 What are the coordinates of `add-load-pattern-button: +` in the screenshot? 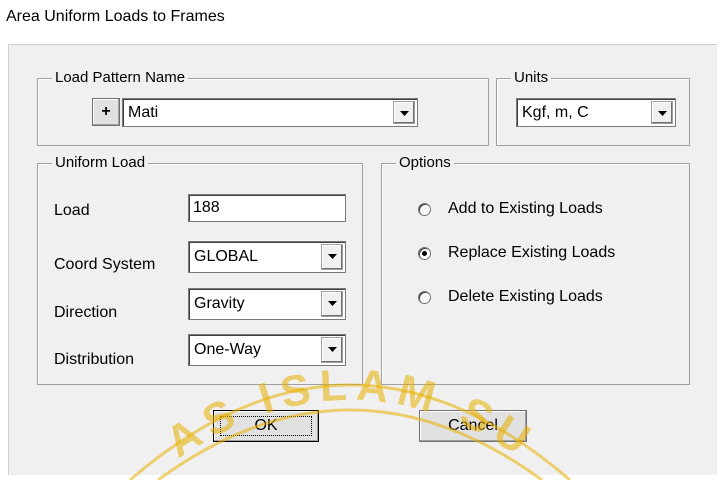 It's located at (106, 112).